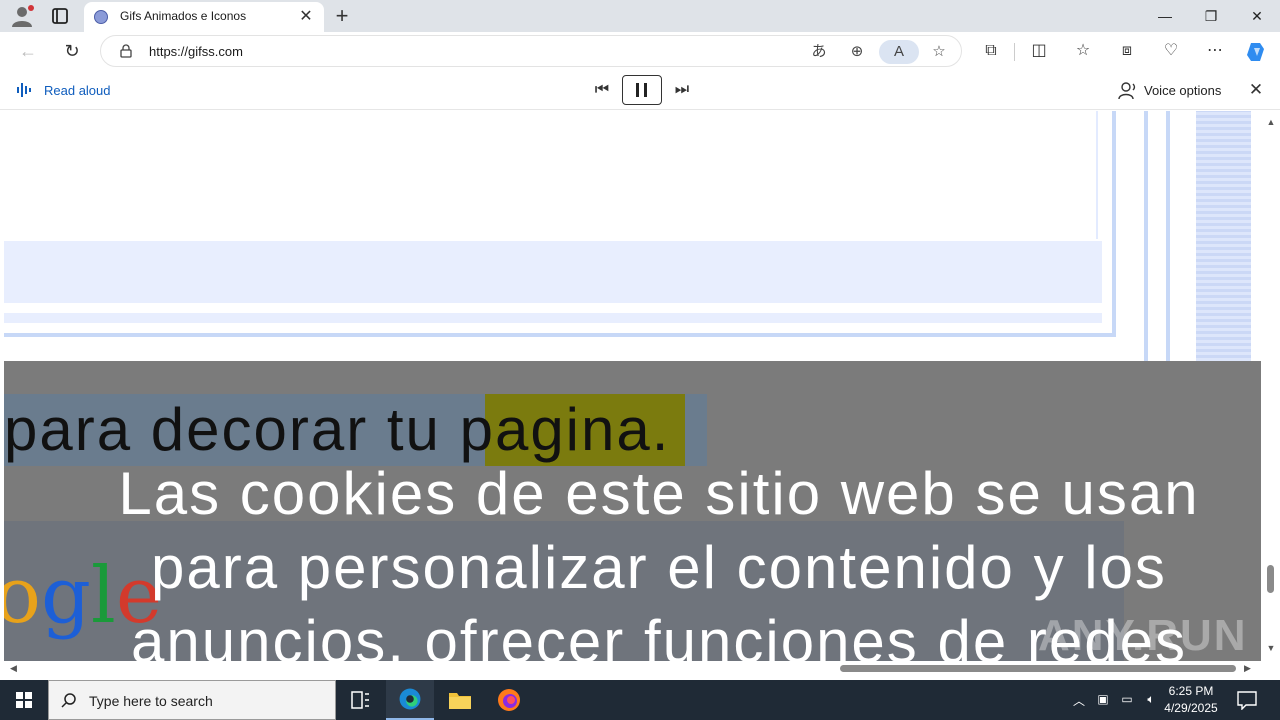  I want to click on translate-icon: あ, so click(819, 52).